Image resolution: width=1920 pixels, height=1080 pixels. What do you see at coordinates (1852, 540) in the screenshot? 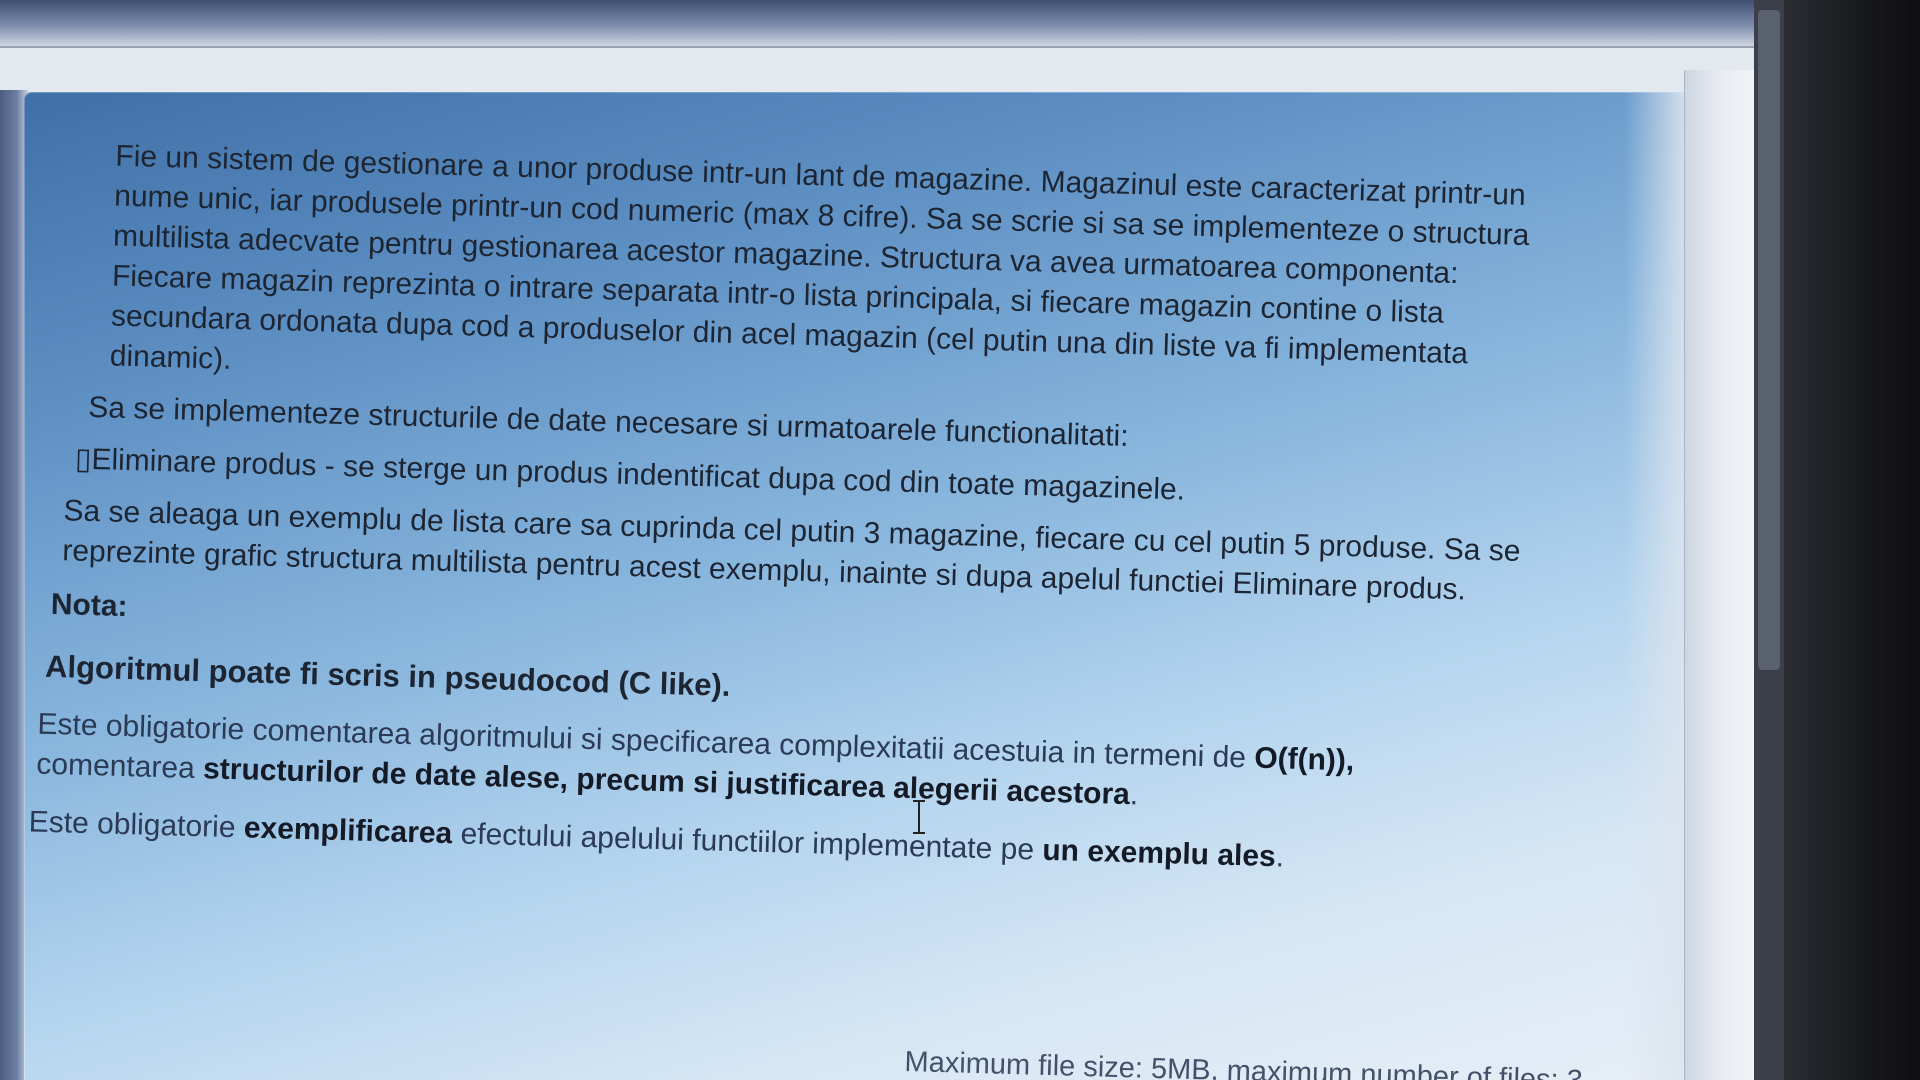
I see `monitor-bezel` at bounding box center [1852, 540].